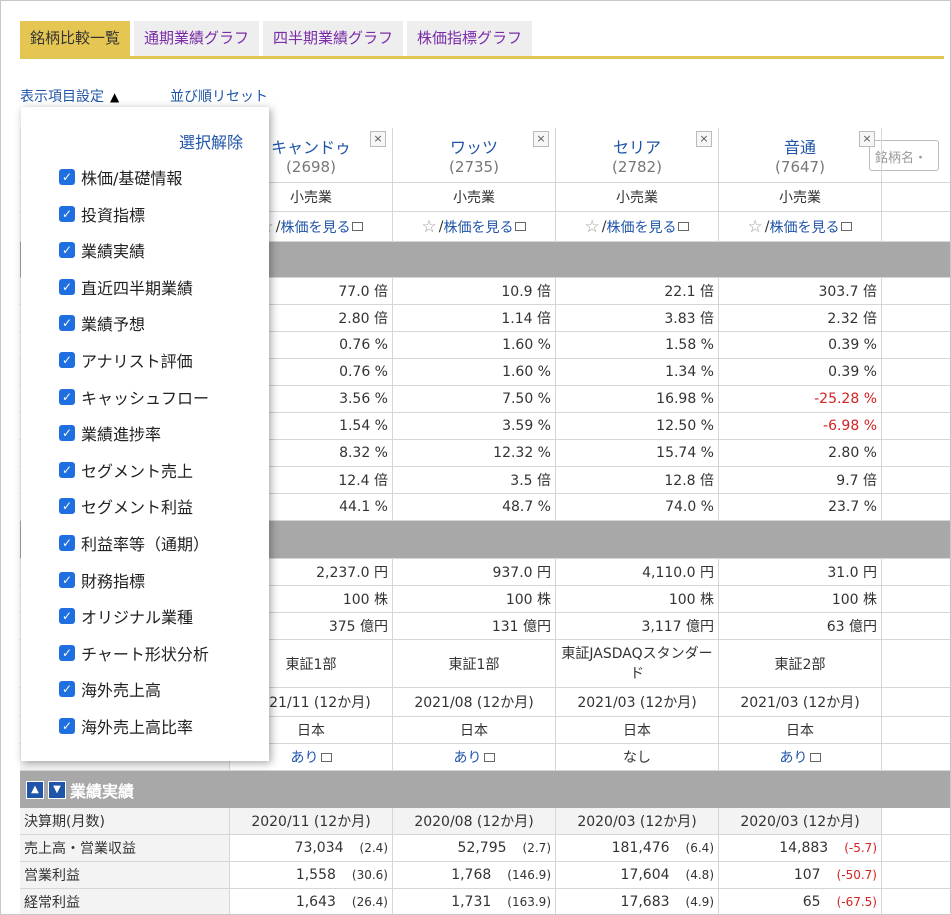 This screenshot has height=915, width=951. Describe the element at coordinates (62, 97) in the screenshot. I see `display-settings-link: 表示項目設定` at that location.